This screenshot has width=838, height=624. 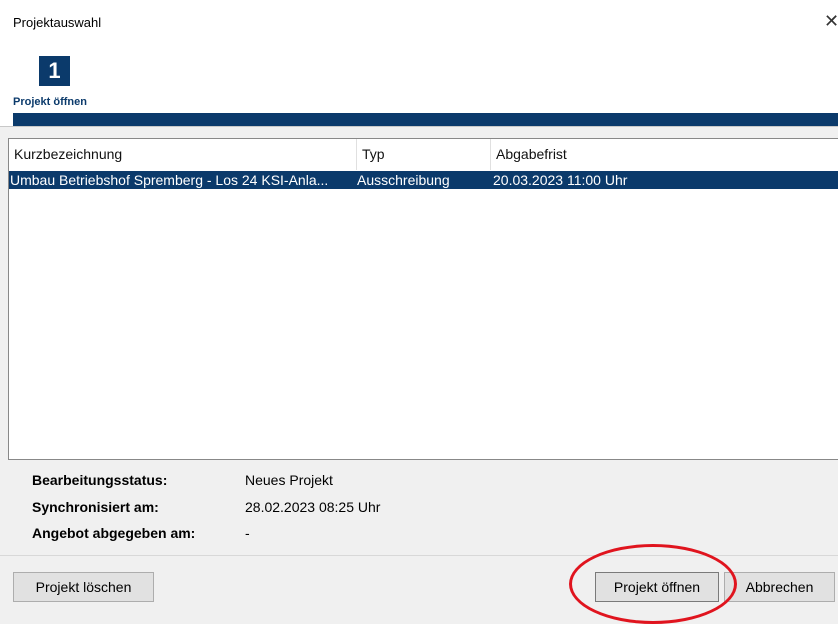 What do you see at coordinates (664, 154) in the screenshot?
I see `column-header-abgabefrist: Abgabefrist` at bounding box center [664, 154].